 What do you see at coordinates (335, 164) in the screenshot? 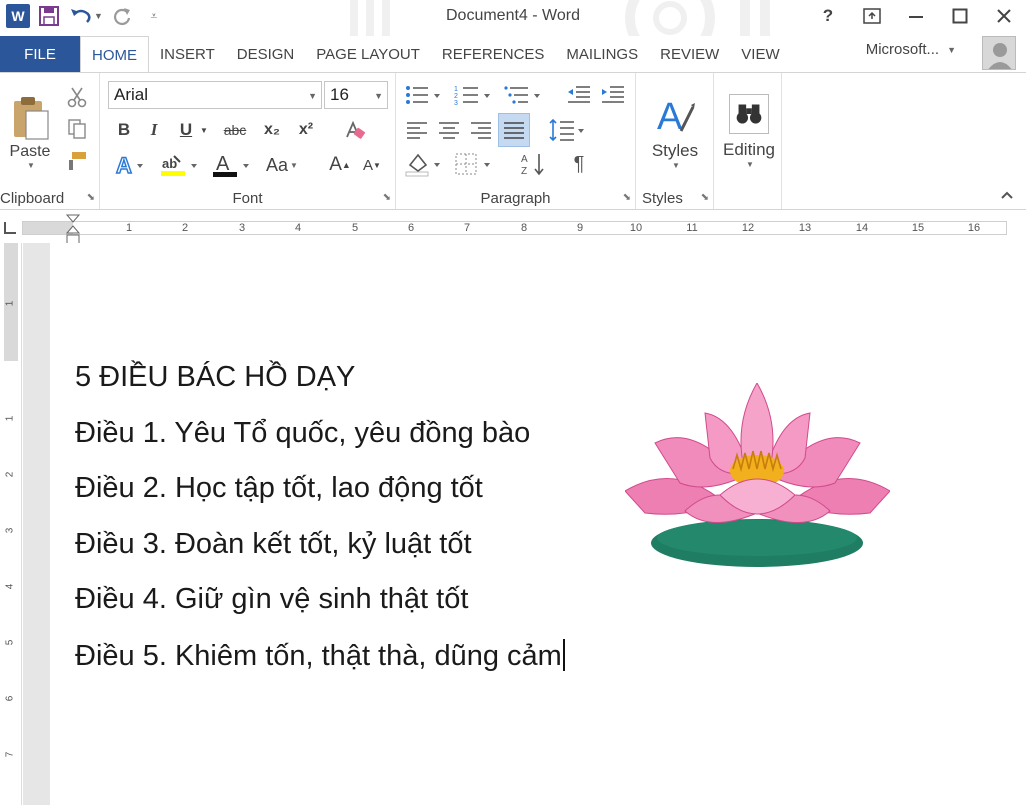
I see `grow-font-label: A` at bounding box center [335, 164].